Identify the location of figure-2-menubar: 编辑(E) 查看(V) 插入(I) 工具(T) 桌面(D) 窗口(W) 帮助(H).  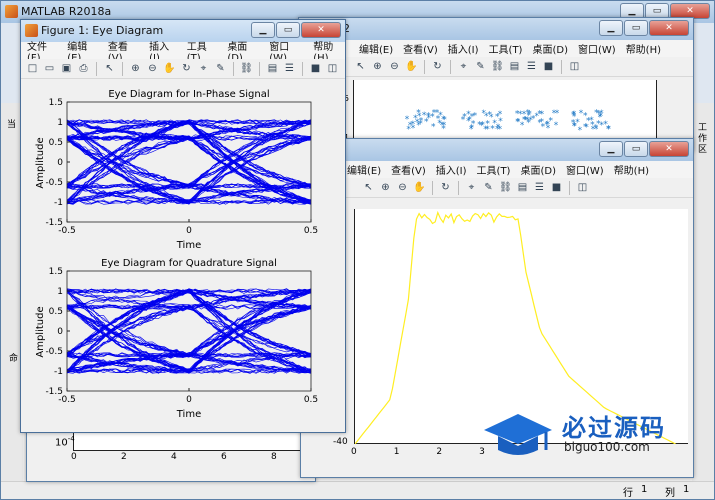
(496, 48).